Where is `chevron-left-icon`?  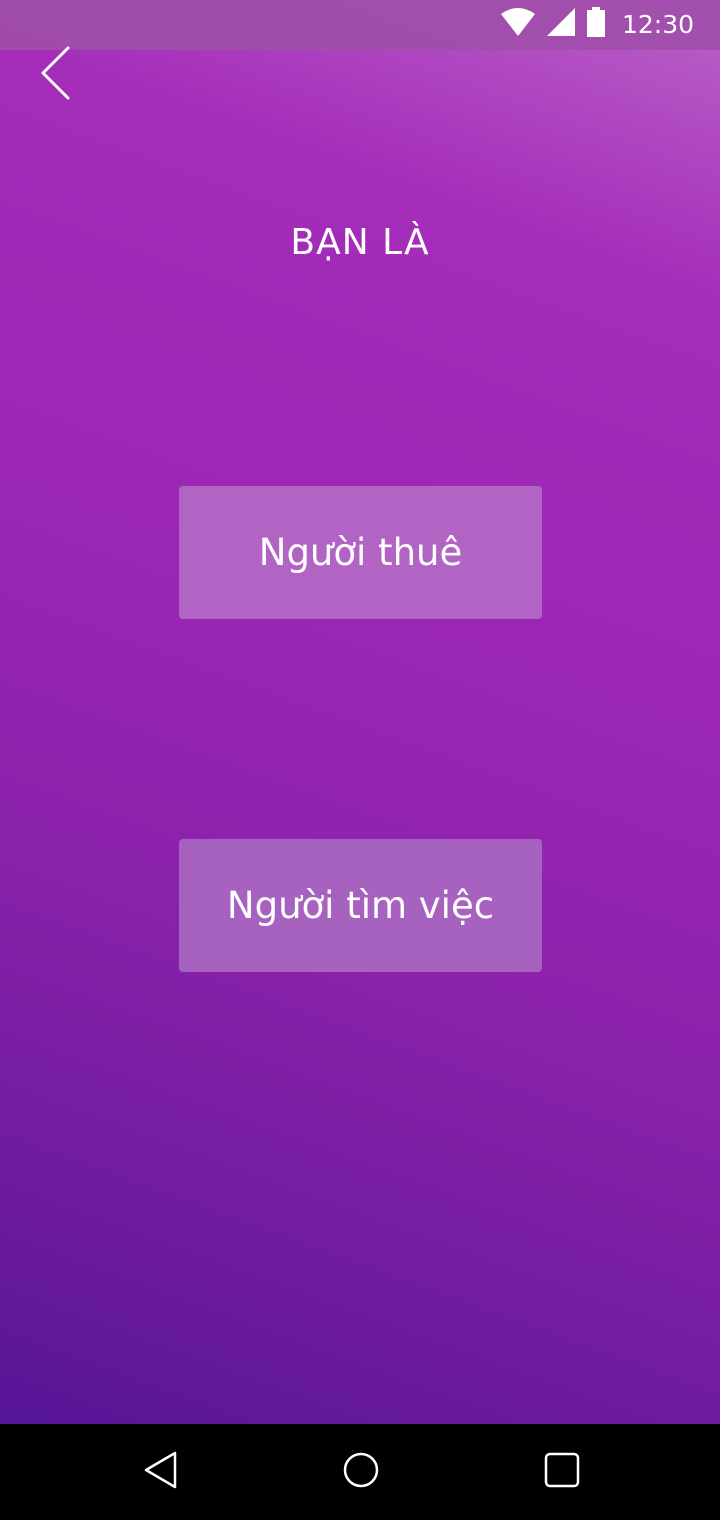 chevron-left-icon is located at coordinates (55, 75).